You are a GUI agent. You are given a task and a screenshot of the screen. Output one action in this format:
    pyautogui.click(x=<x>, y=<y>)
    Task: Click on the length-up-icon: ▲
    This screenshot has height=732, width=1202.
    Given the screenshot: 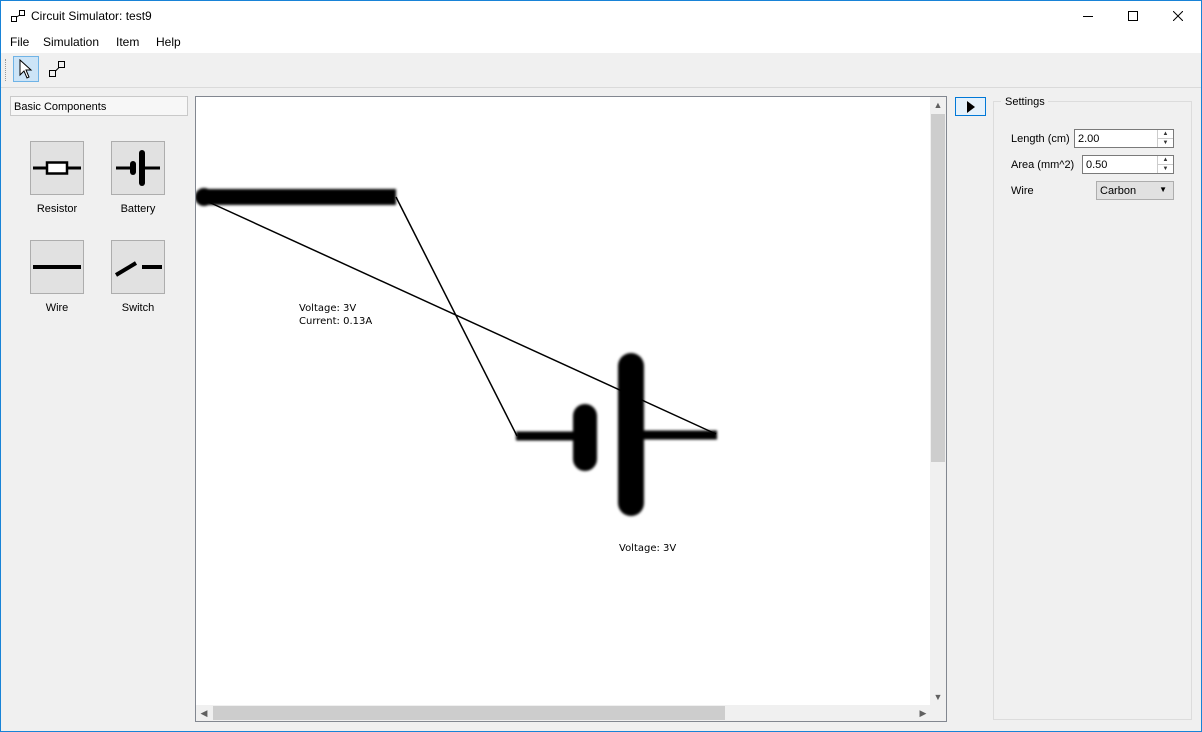 What is the action you would take?
    pyautogui.click(x=1165, y=134)
    